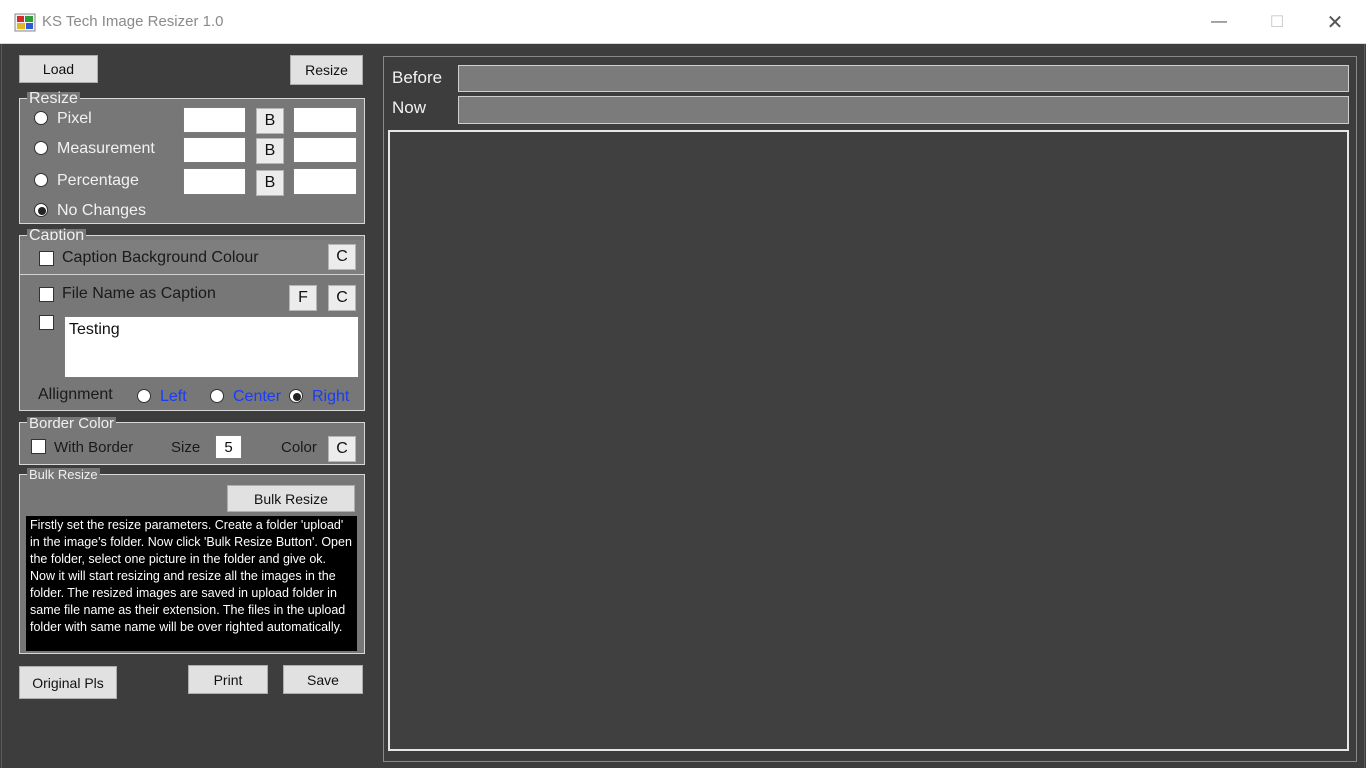 Image resolution: width=1366 pixels, height=768 pixels. What do you see at coordinates (409, 107) in the screenshot?
I see `now-label: Now` at bounding box center [409, 107].